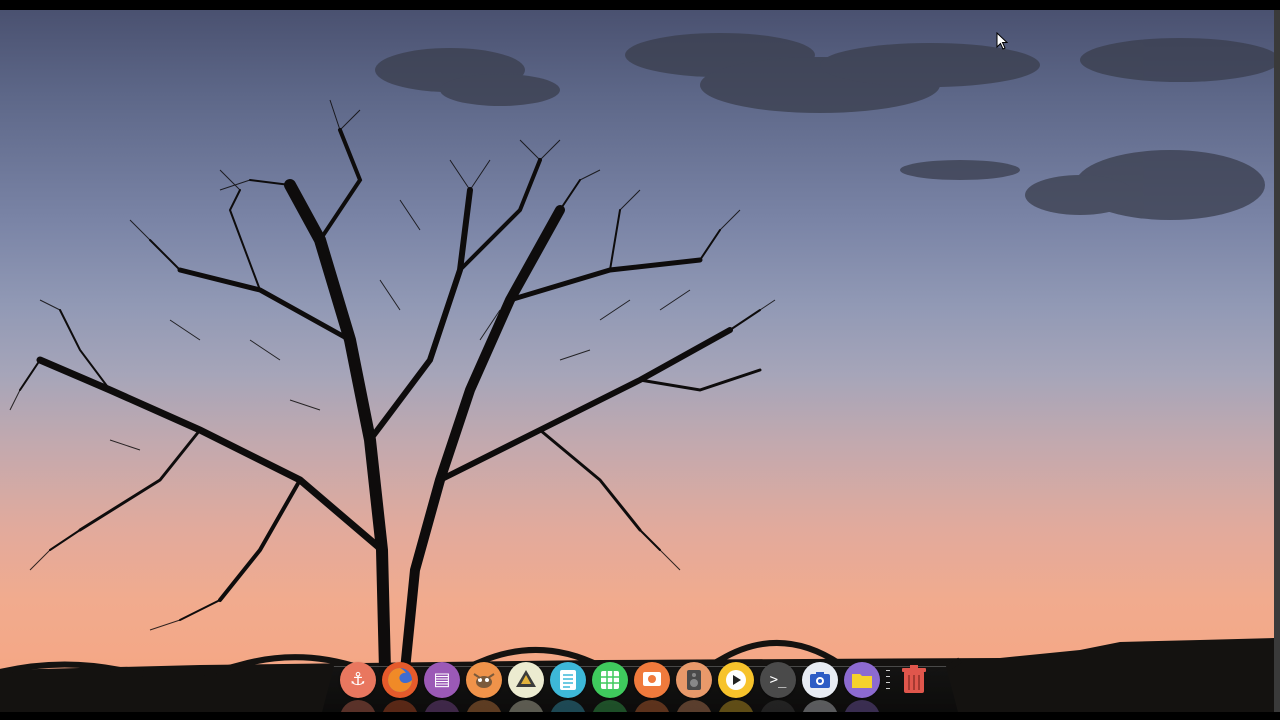 The width and height of the screenshot is (1280, 720). I want to click on file-manager-icon, so click(862, 680).